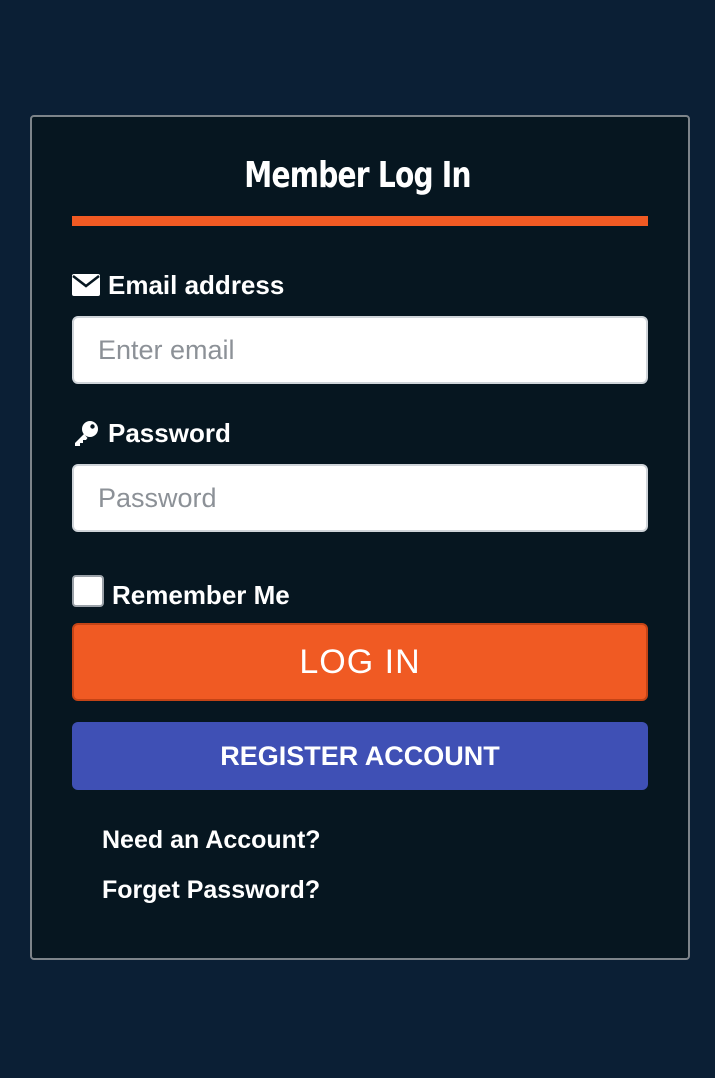  What do you see at coordinates (360, 662) in the screenshot?
I see `login-button: LOG IN` at bounding box center [360, 662].